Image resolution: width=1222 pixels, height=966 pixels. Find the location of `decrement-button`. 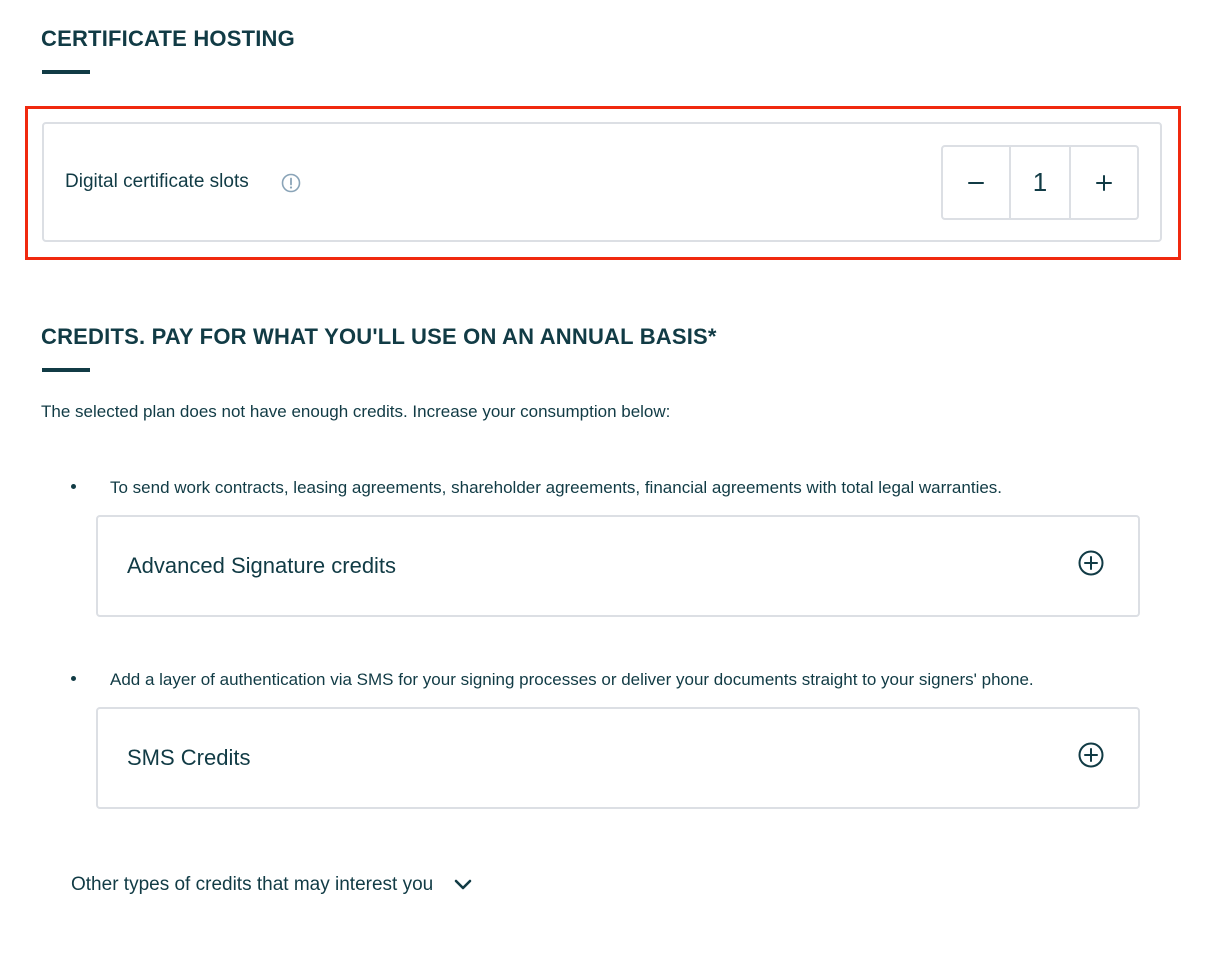

decrement-button is located at coordinates (976, 182).